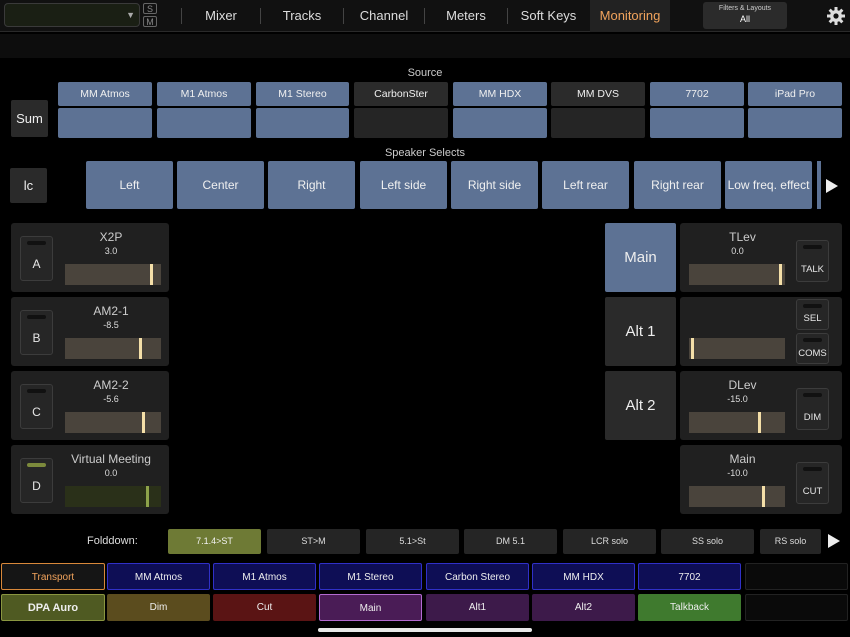 The image size is (850, 637). I want to click on dim-label: DIM, so click(812, 417).